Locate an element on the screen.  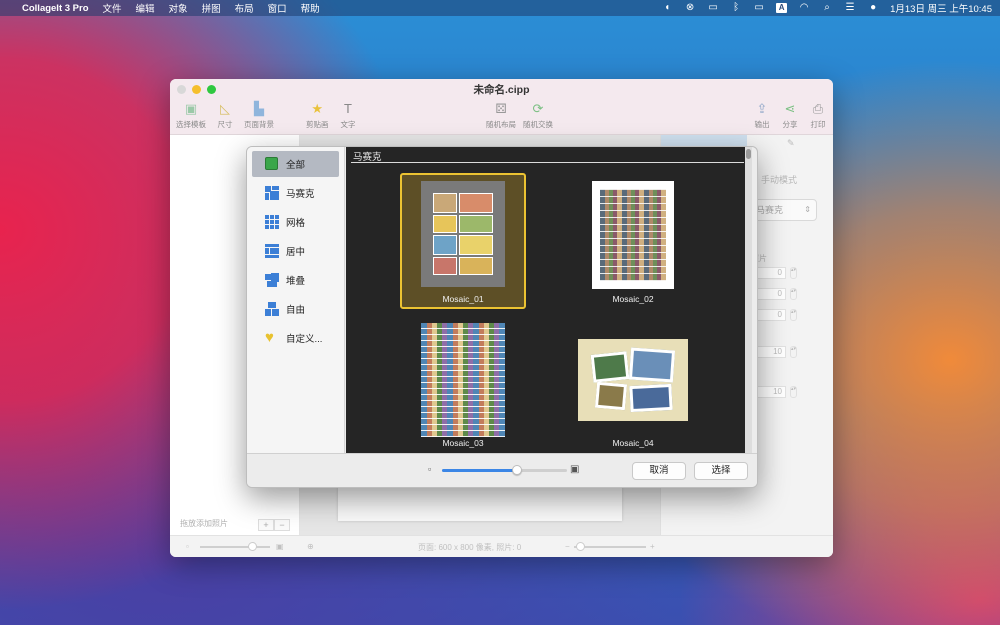
slider-knob is located at coordinates (517, 470).